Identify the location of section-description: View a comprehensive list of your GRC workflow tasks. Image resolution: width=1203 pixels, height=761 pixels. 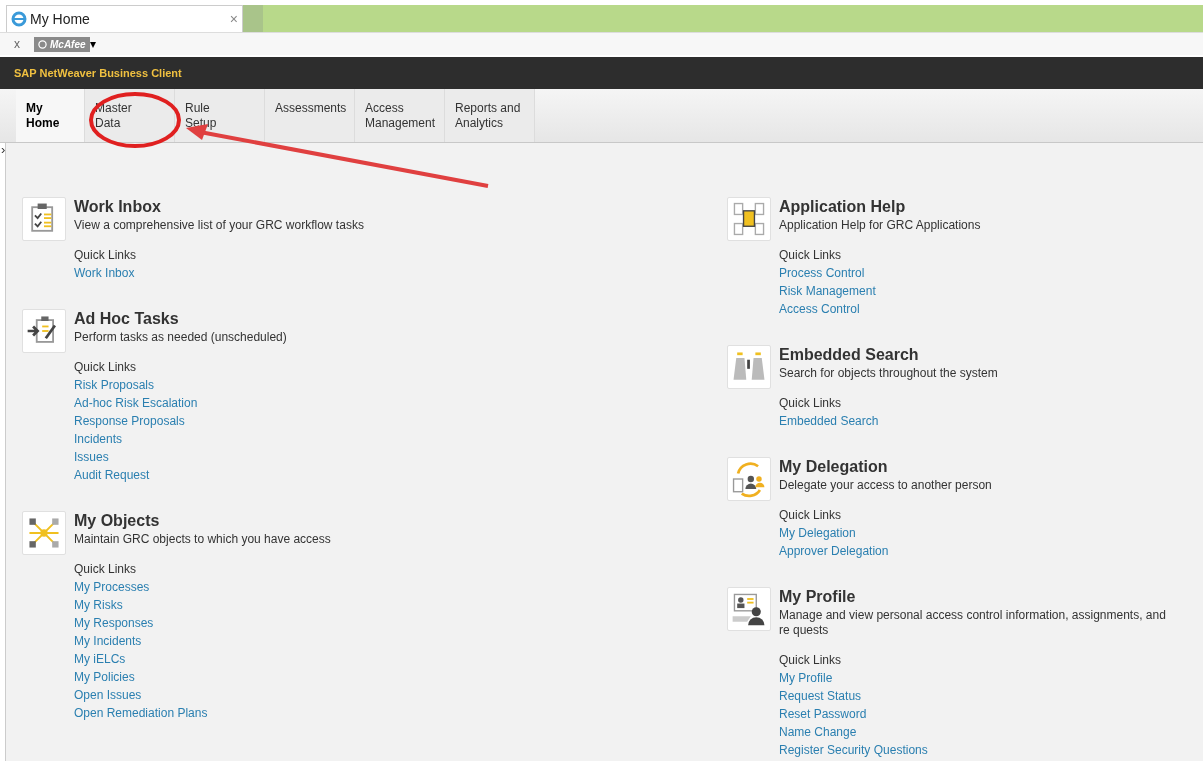
(219, 225).